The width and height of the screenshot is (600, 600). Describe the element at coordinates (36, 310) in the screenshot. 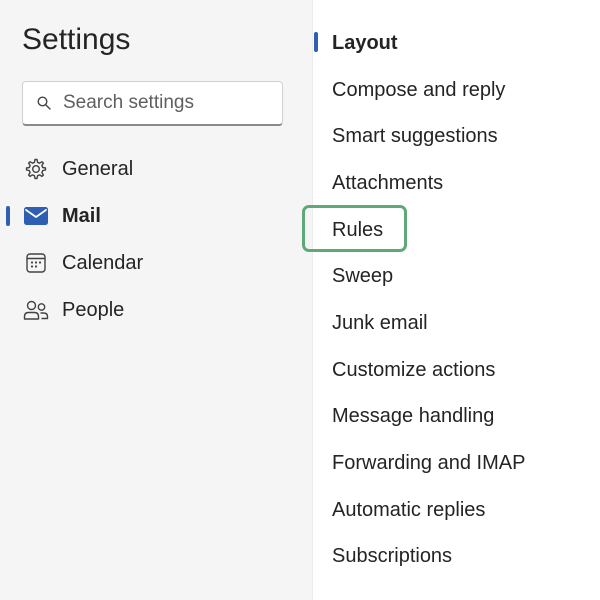

I see `people-icon` at that location.